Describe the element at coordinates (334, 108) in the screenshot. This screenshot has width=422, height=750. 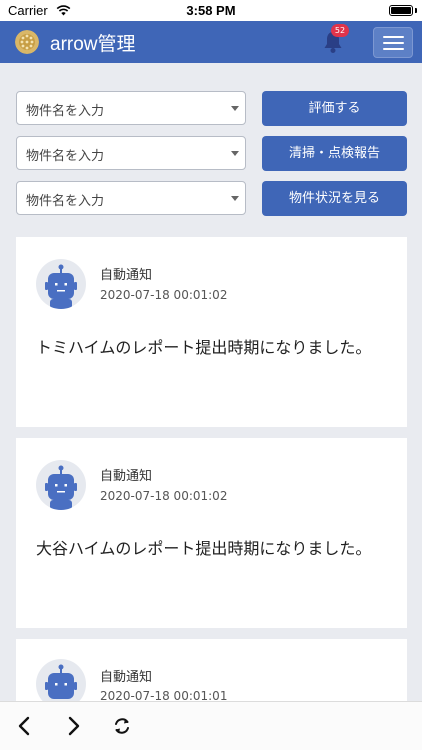
I see `evaluate-button: 評価する` at that location.